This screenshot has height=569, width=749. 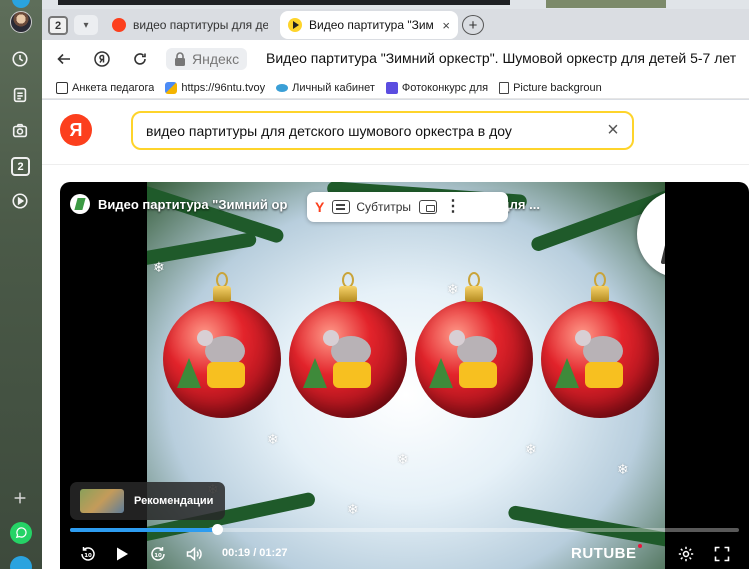 I want to click on settings-gear-icon, so click(x=686, y=554).